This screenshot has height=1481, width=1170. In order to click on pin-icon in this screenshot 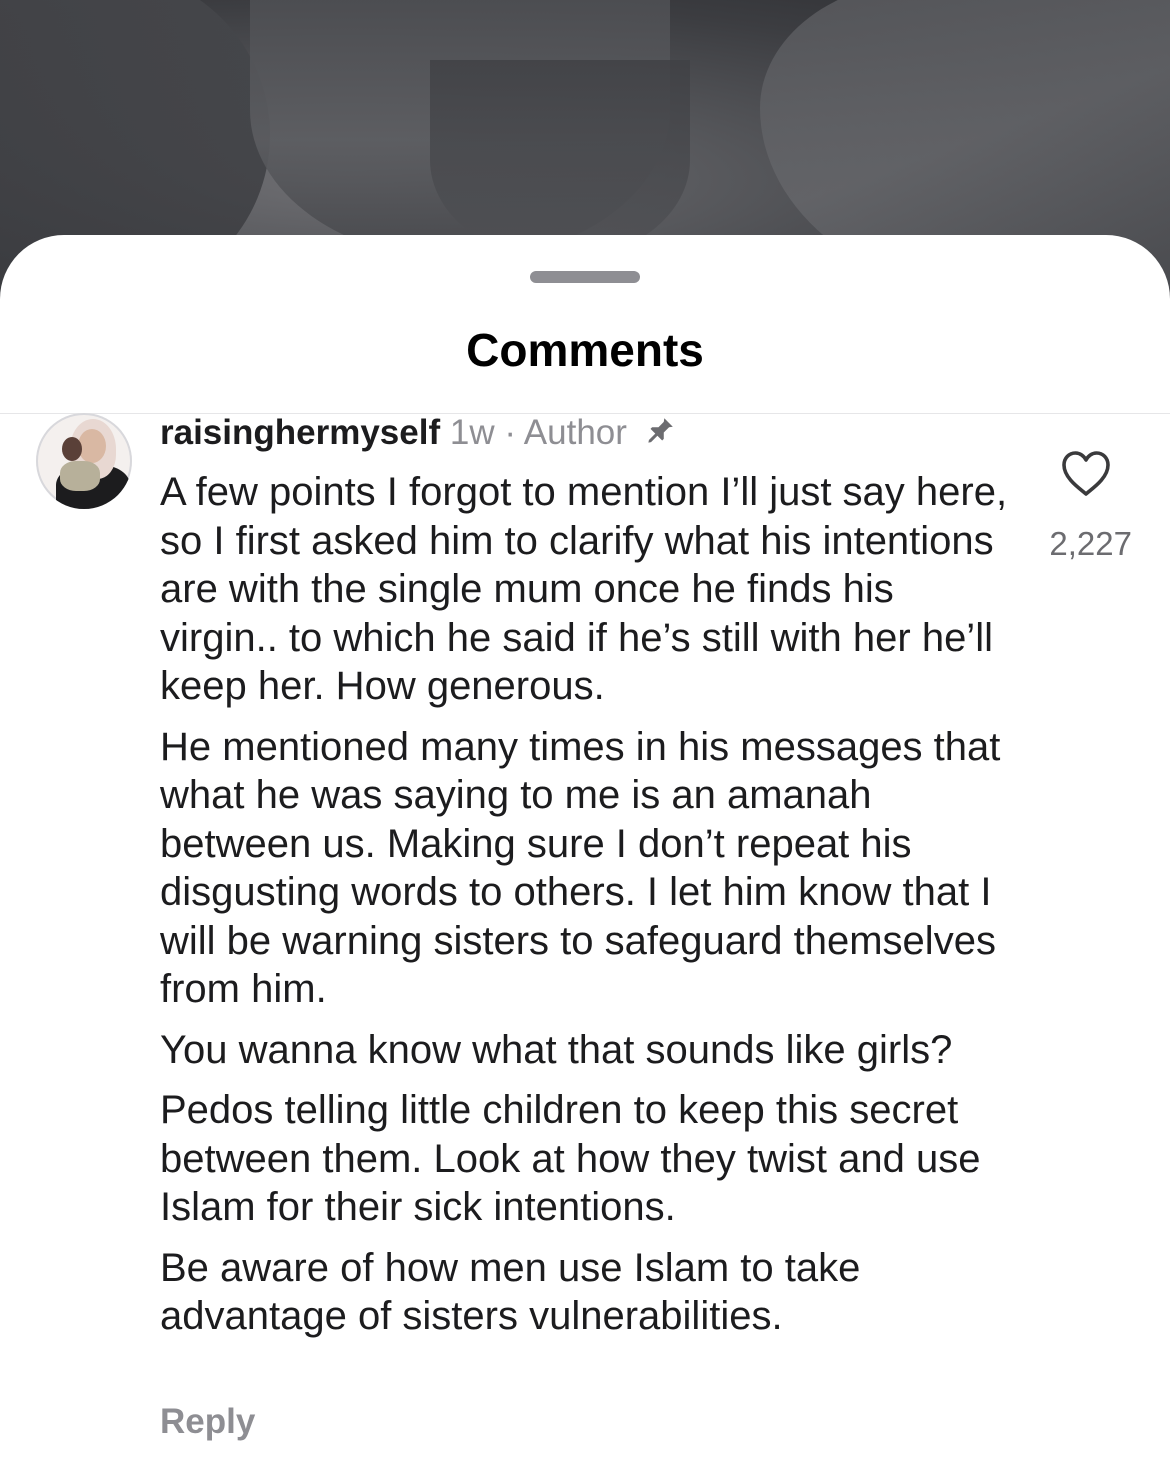, I will do `click(659, 432)`.